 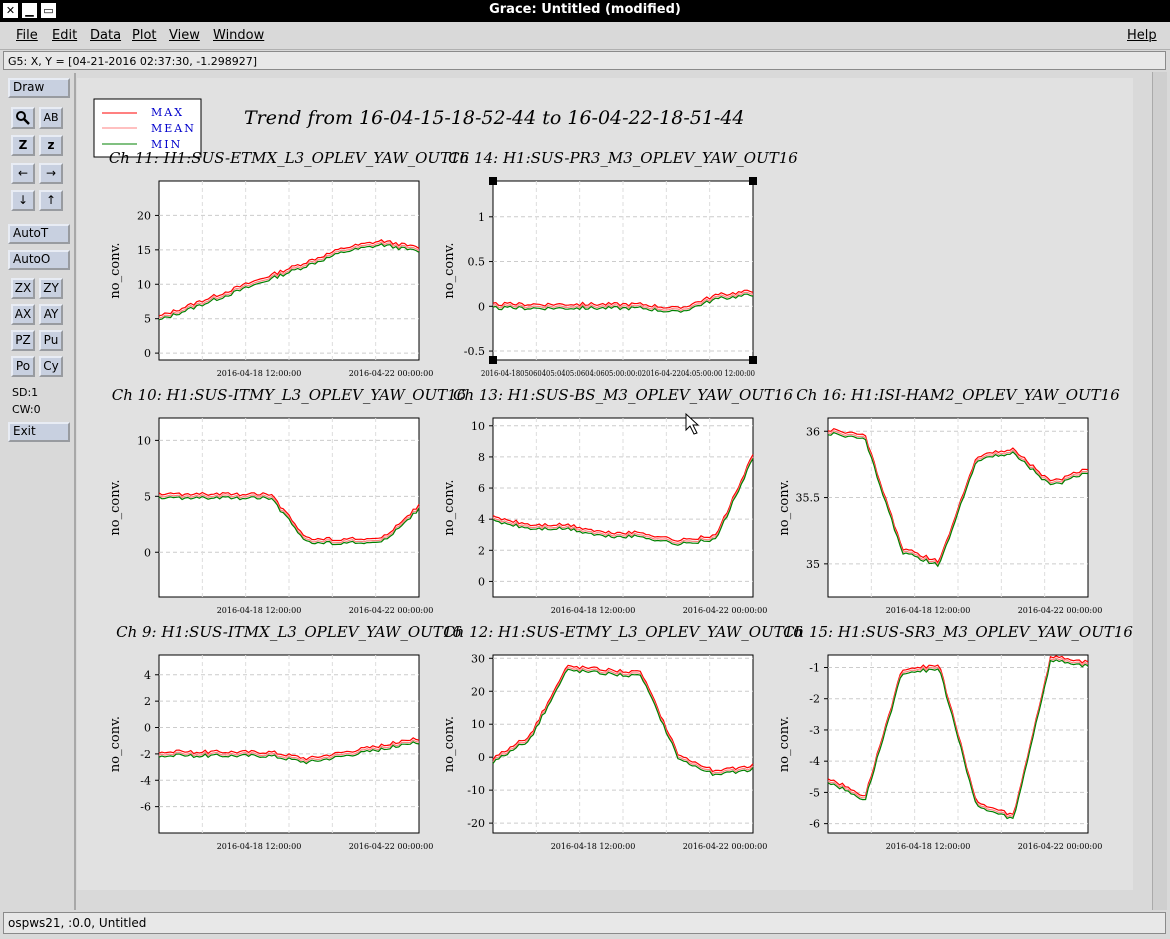 I want to click on panel-title: Ch 11: H1:SUS-ETMX_L3_OPLEV_YAW_OUT16, so click(x=289, y=158).